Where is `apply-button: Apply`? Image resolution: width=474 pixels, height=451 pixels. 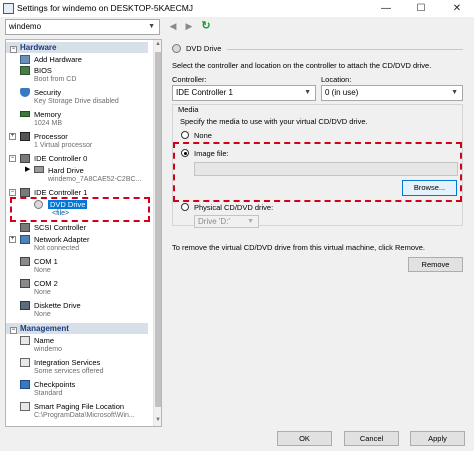
apply-button: Apply is located at coordinates (437, 438).